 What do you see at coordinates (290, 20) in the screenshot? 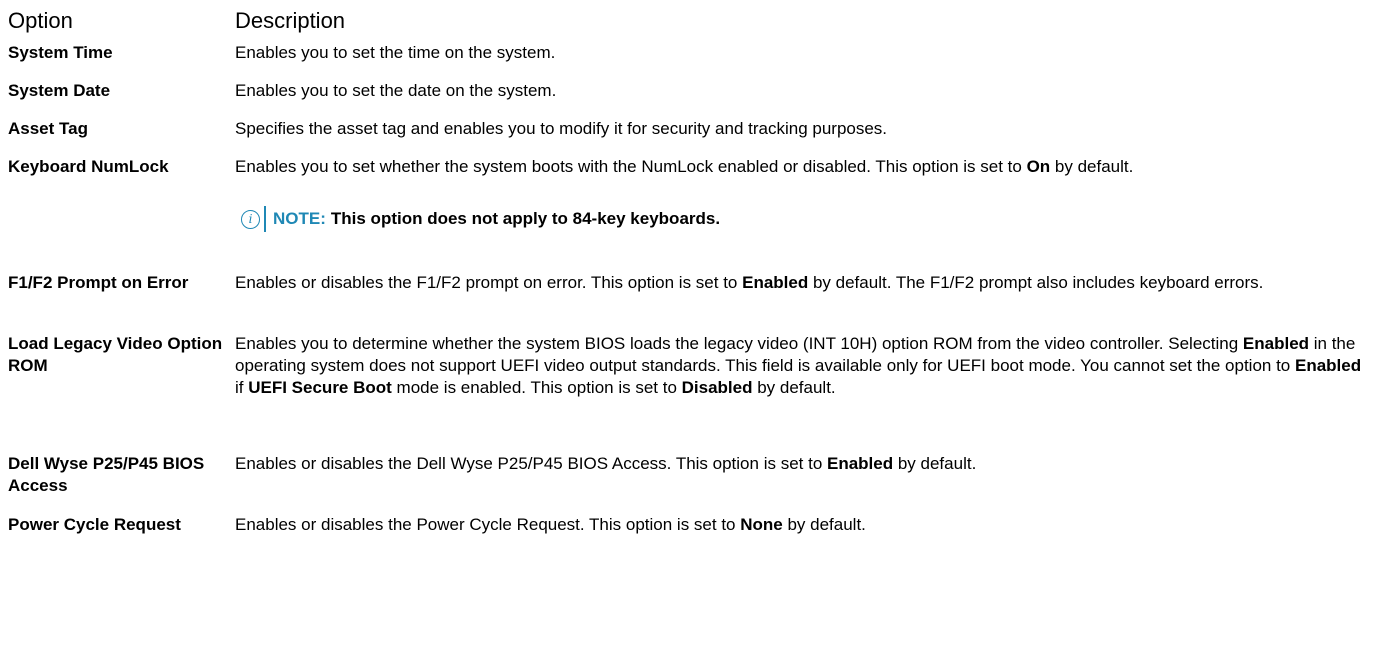
I see `description-column-header: Description` at bounding box center [290, 20].